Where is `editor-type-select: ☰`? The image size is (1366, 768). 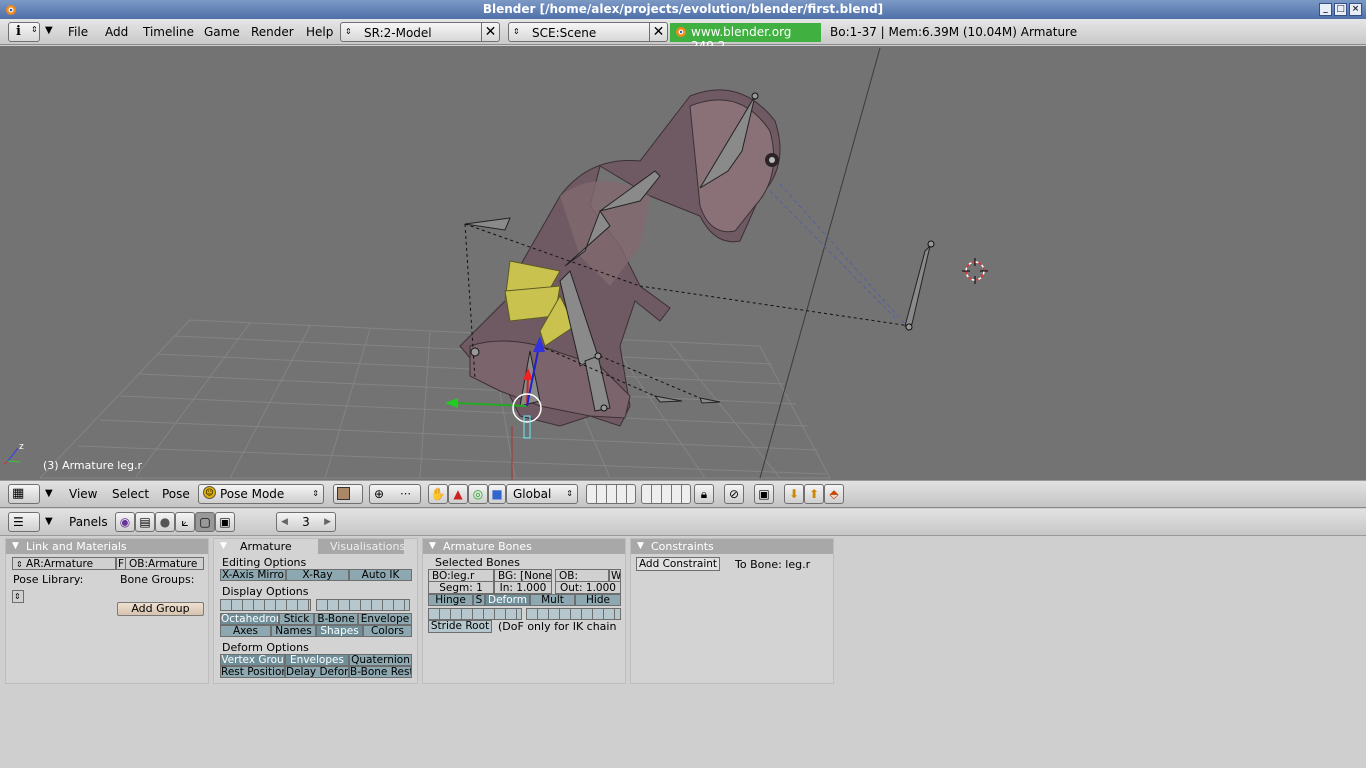
editor-type-select: ☰ is located at coordinates (24, 522).